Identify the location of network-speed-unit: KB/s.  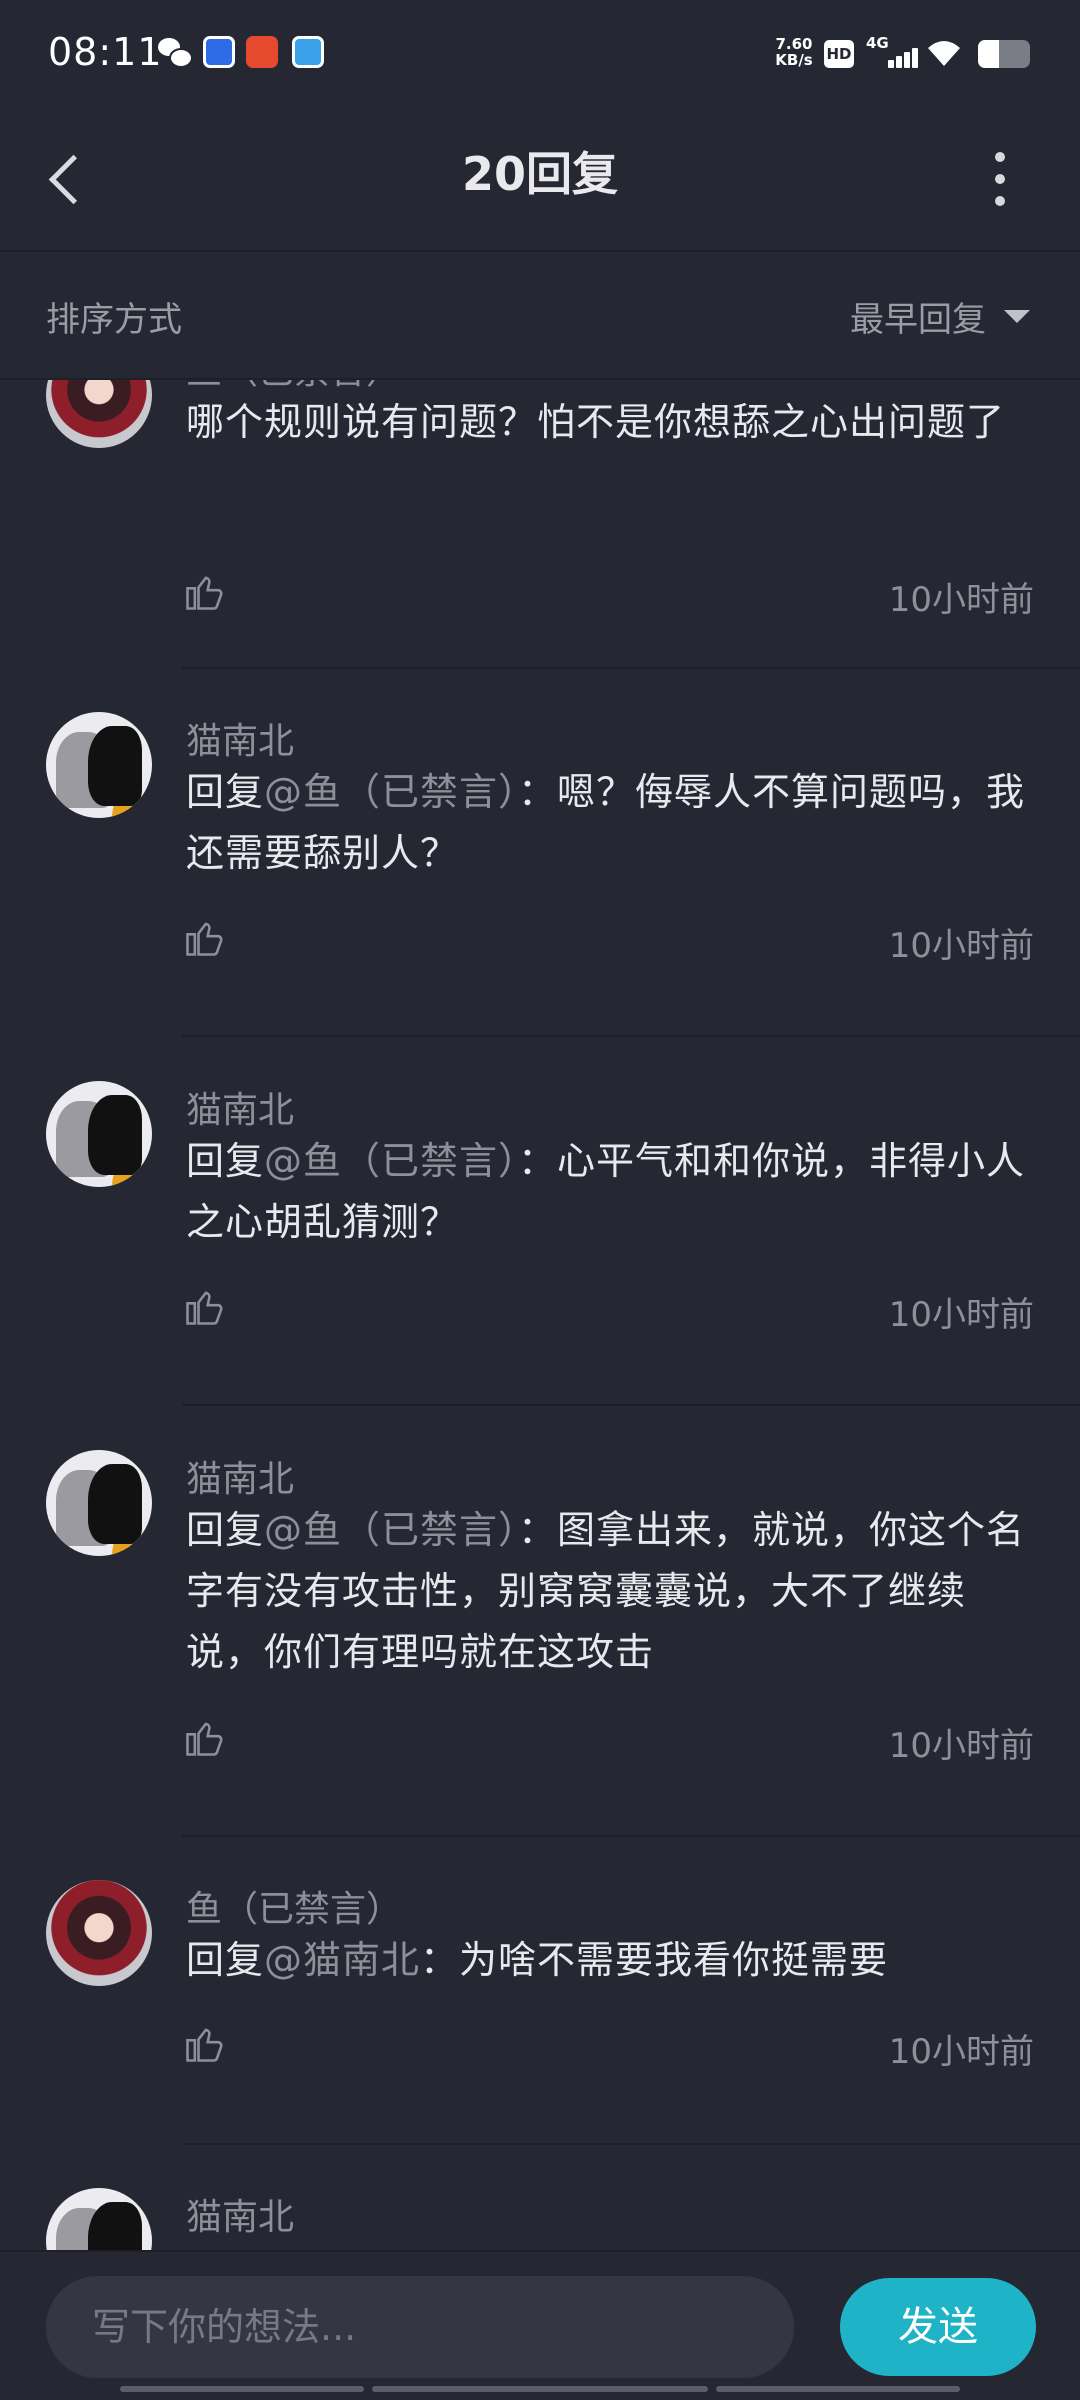
(794, 60).